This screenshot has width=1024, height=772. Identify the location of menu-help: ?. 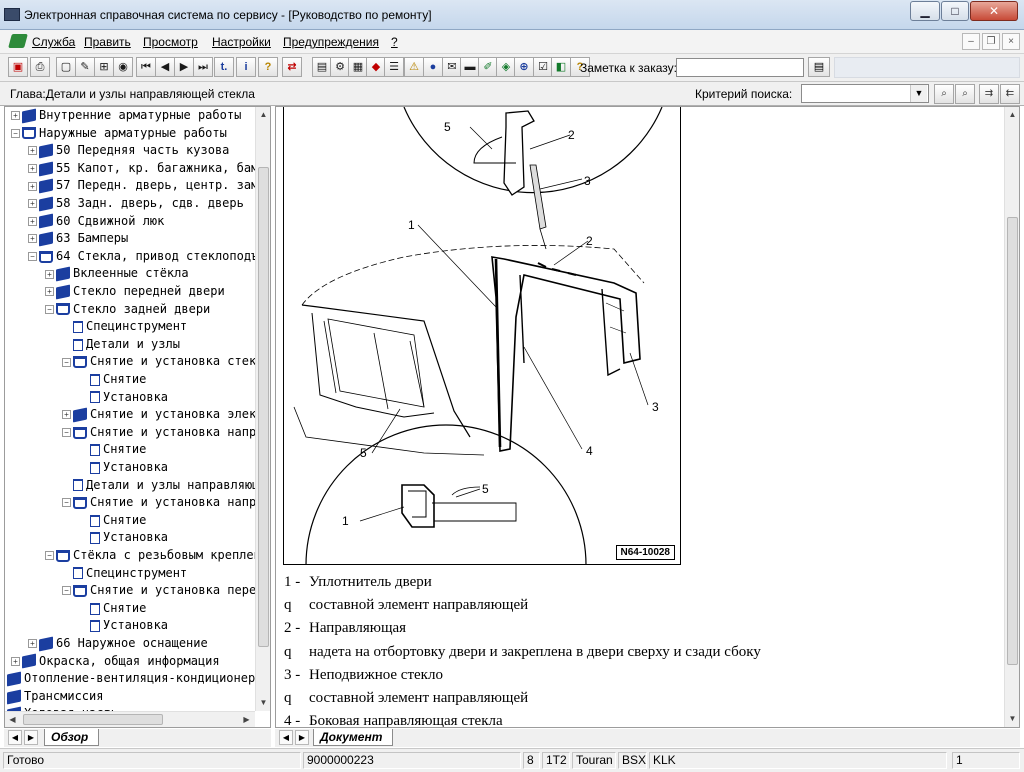
(394, 42).